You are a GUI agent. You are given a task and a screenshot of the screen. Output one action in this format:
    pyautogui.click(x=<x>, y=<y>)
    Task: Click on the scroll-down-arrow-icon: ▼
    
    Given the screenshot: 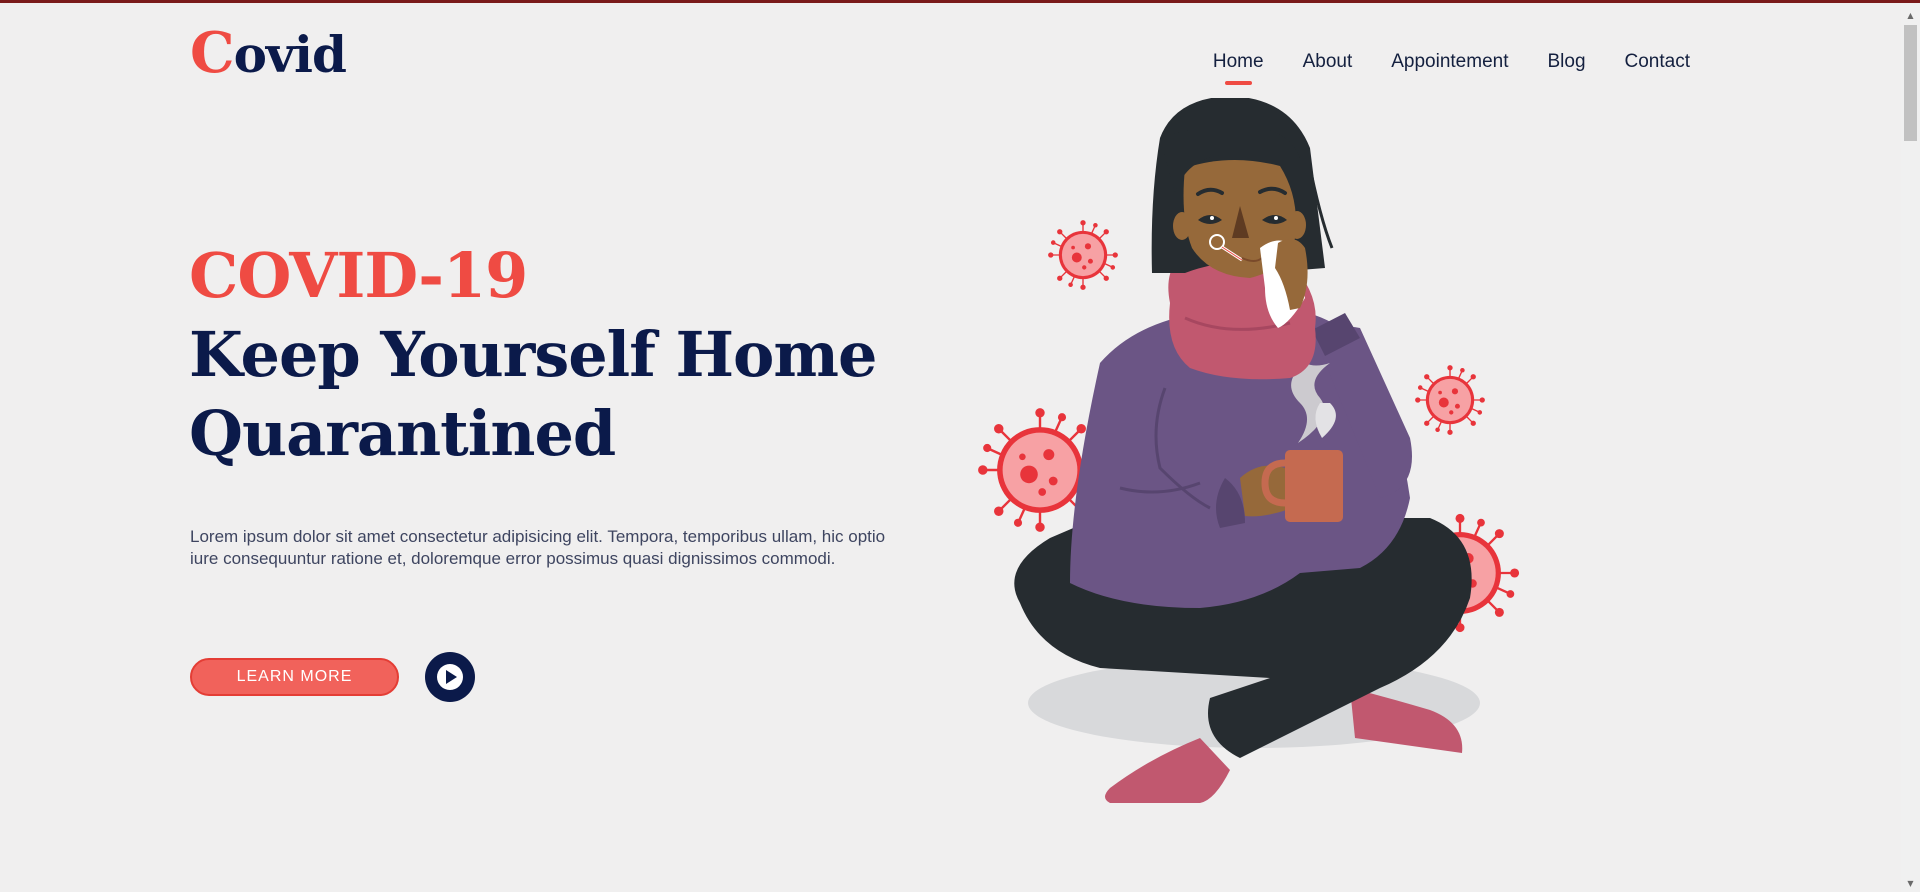 What is the action you would take?
    pyautogui.click(x=1910, y=883)
    